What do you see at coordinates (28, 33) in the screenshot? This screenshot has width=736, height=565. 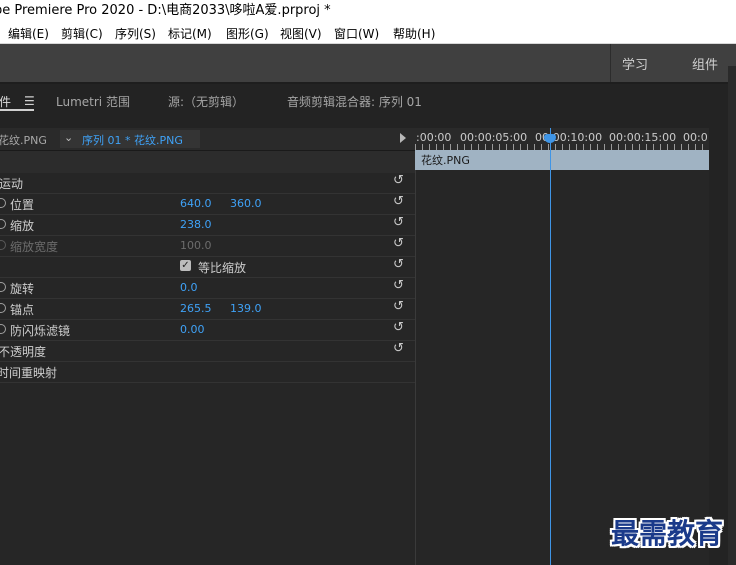 I see `menu-edit: 编辑(E)` at bounding box center [28, 33].